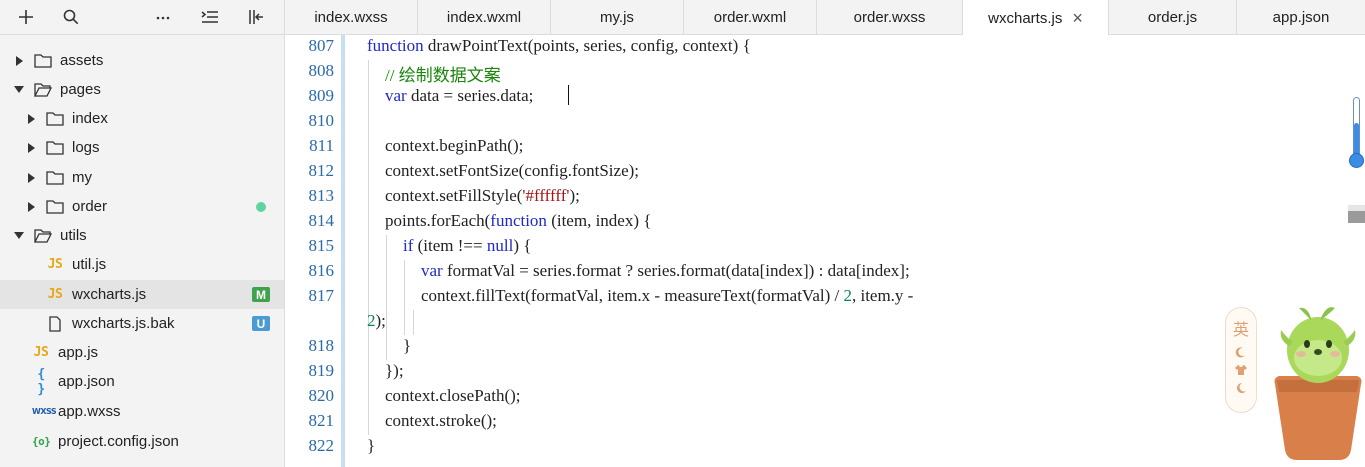 Image resolution: width=1365 pixels, height=467 pixels. I want to click on tree-item-label: logs, so click(86, 147).